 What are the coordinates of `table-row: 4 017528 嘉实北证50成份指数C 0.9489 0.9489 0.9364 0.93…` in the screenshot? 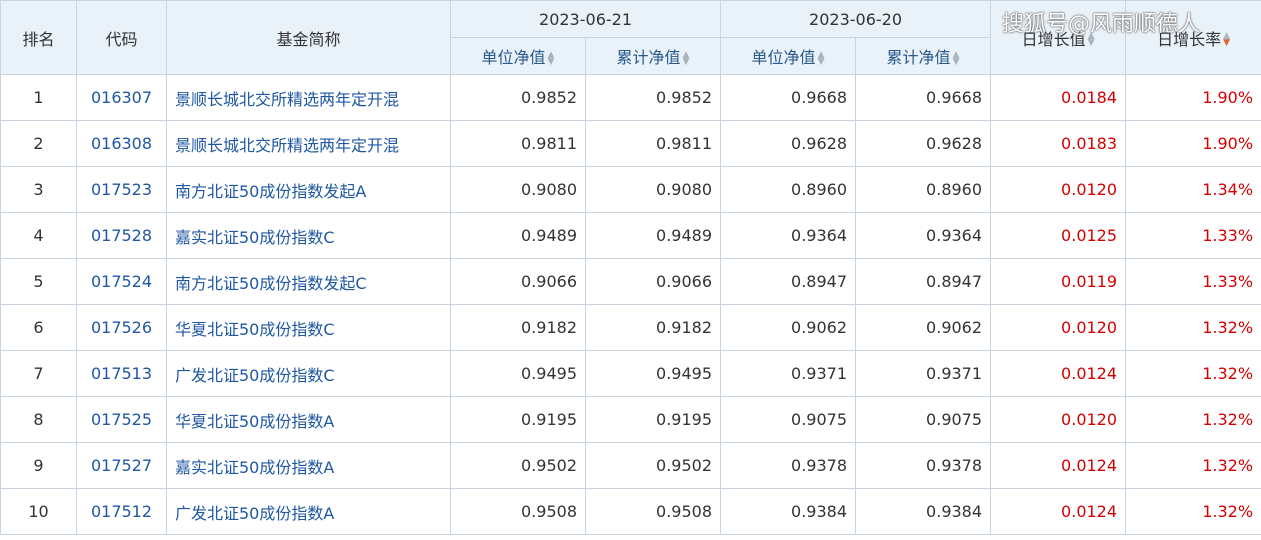 It's located at (630, 235).